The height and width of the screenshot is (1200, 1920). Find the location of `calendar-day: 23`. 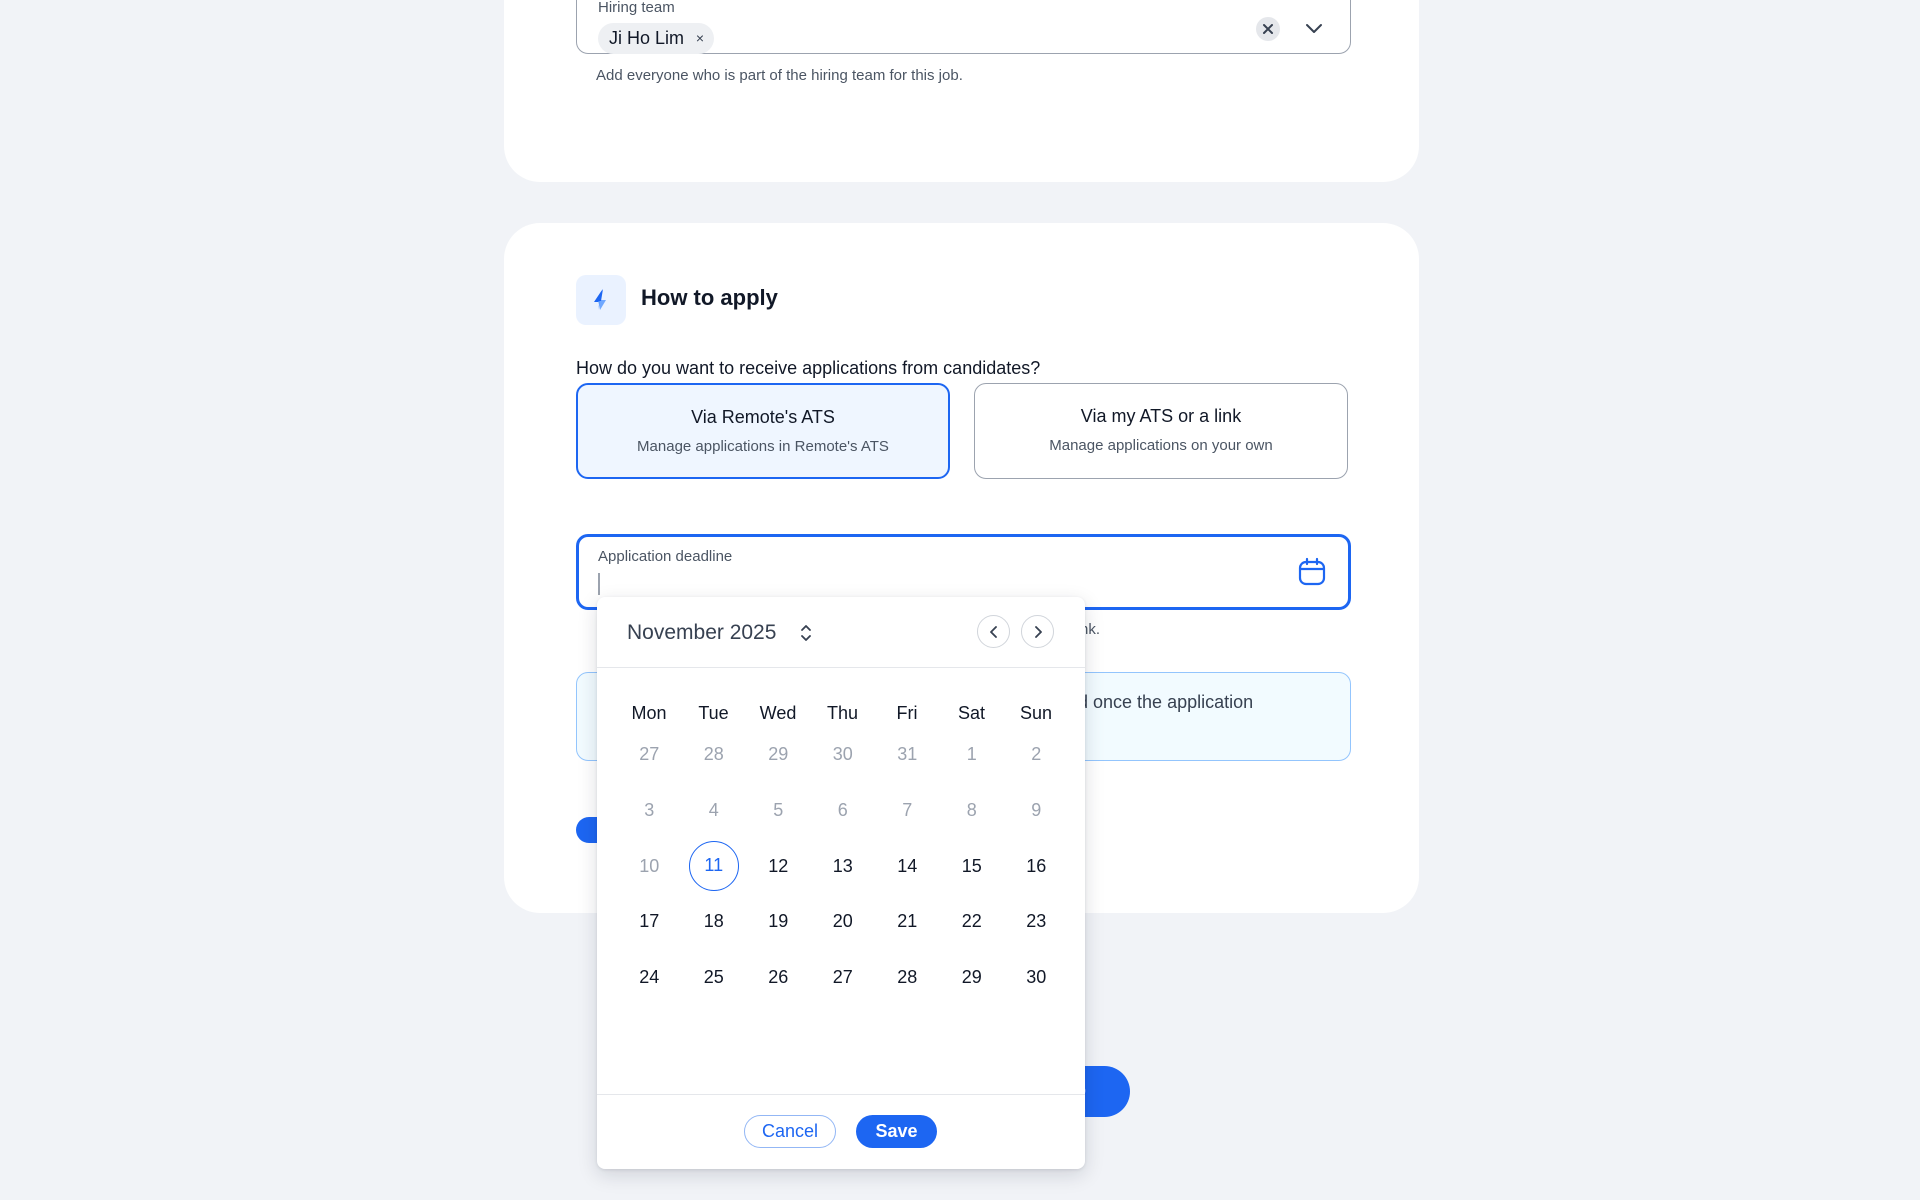

calendar-day: 23 is located at coordinates (1036, 921).